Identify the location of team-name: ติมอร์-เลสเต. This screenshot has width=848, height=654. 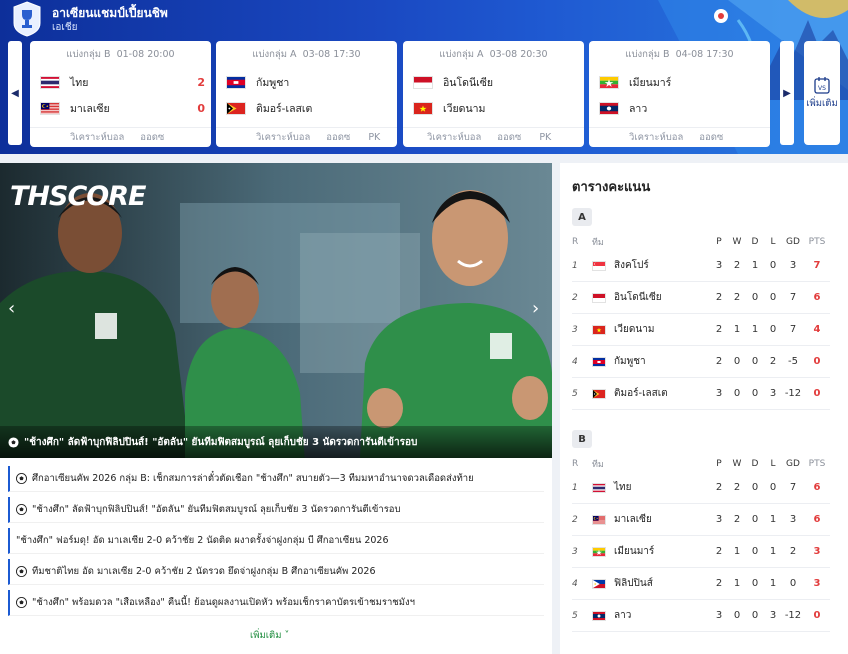
(284, 108).